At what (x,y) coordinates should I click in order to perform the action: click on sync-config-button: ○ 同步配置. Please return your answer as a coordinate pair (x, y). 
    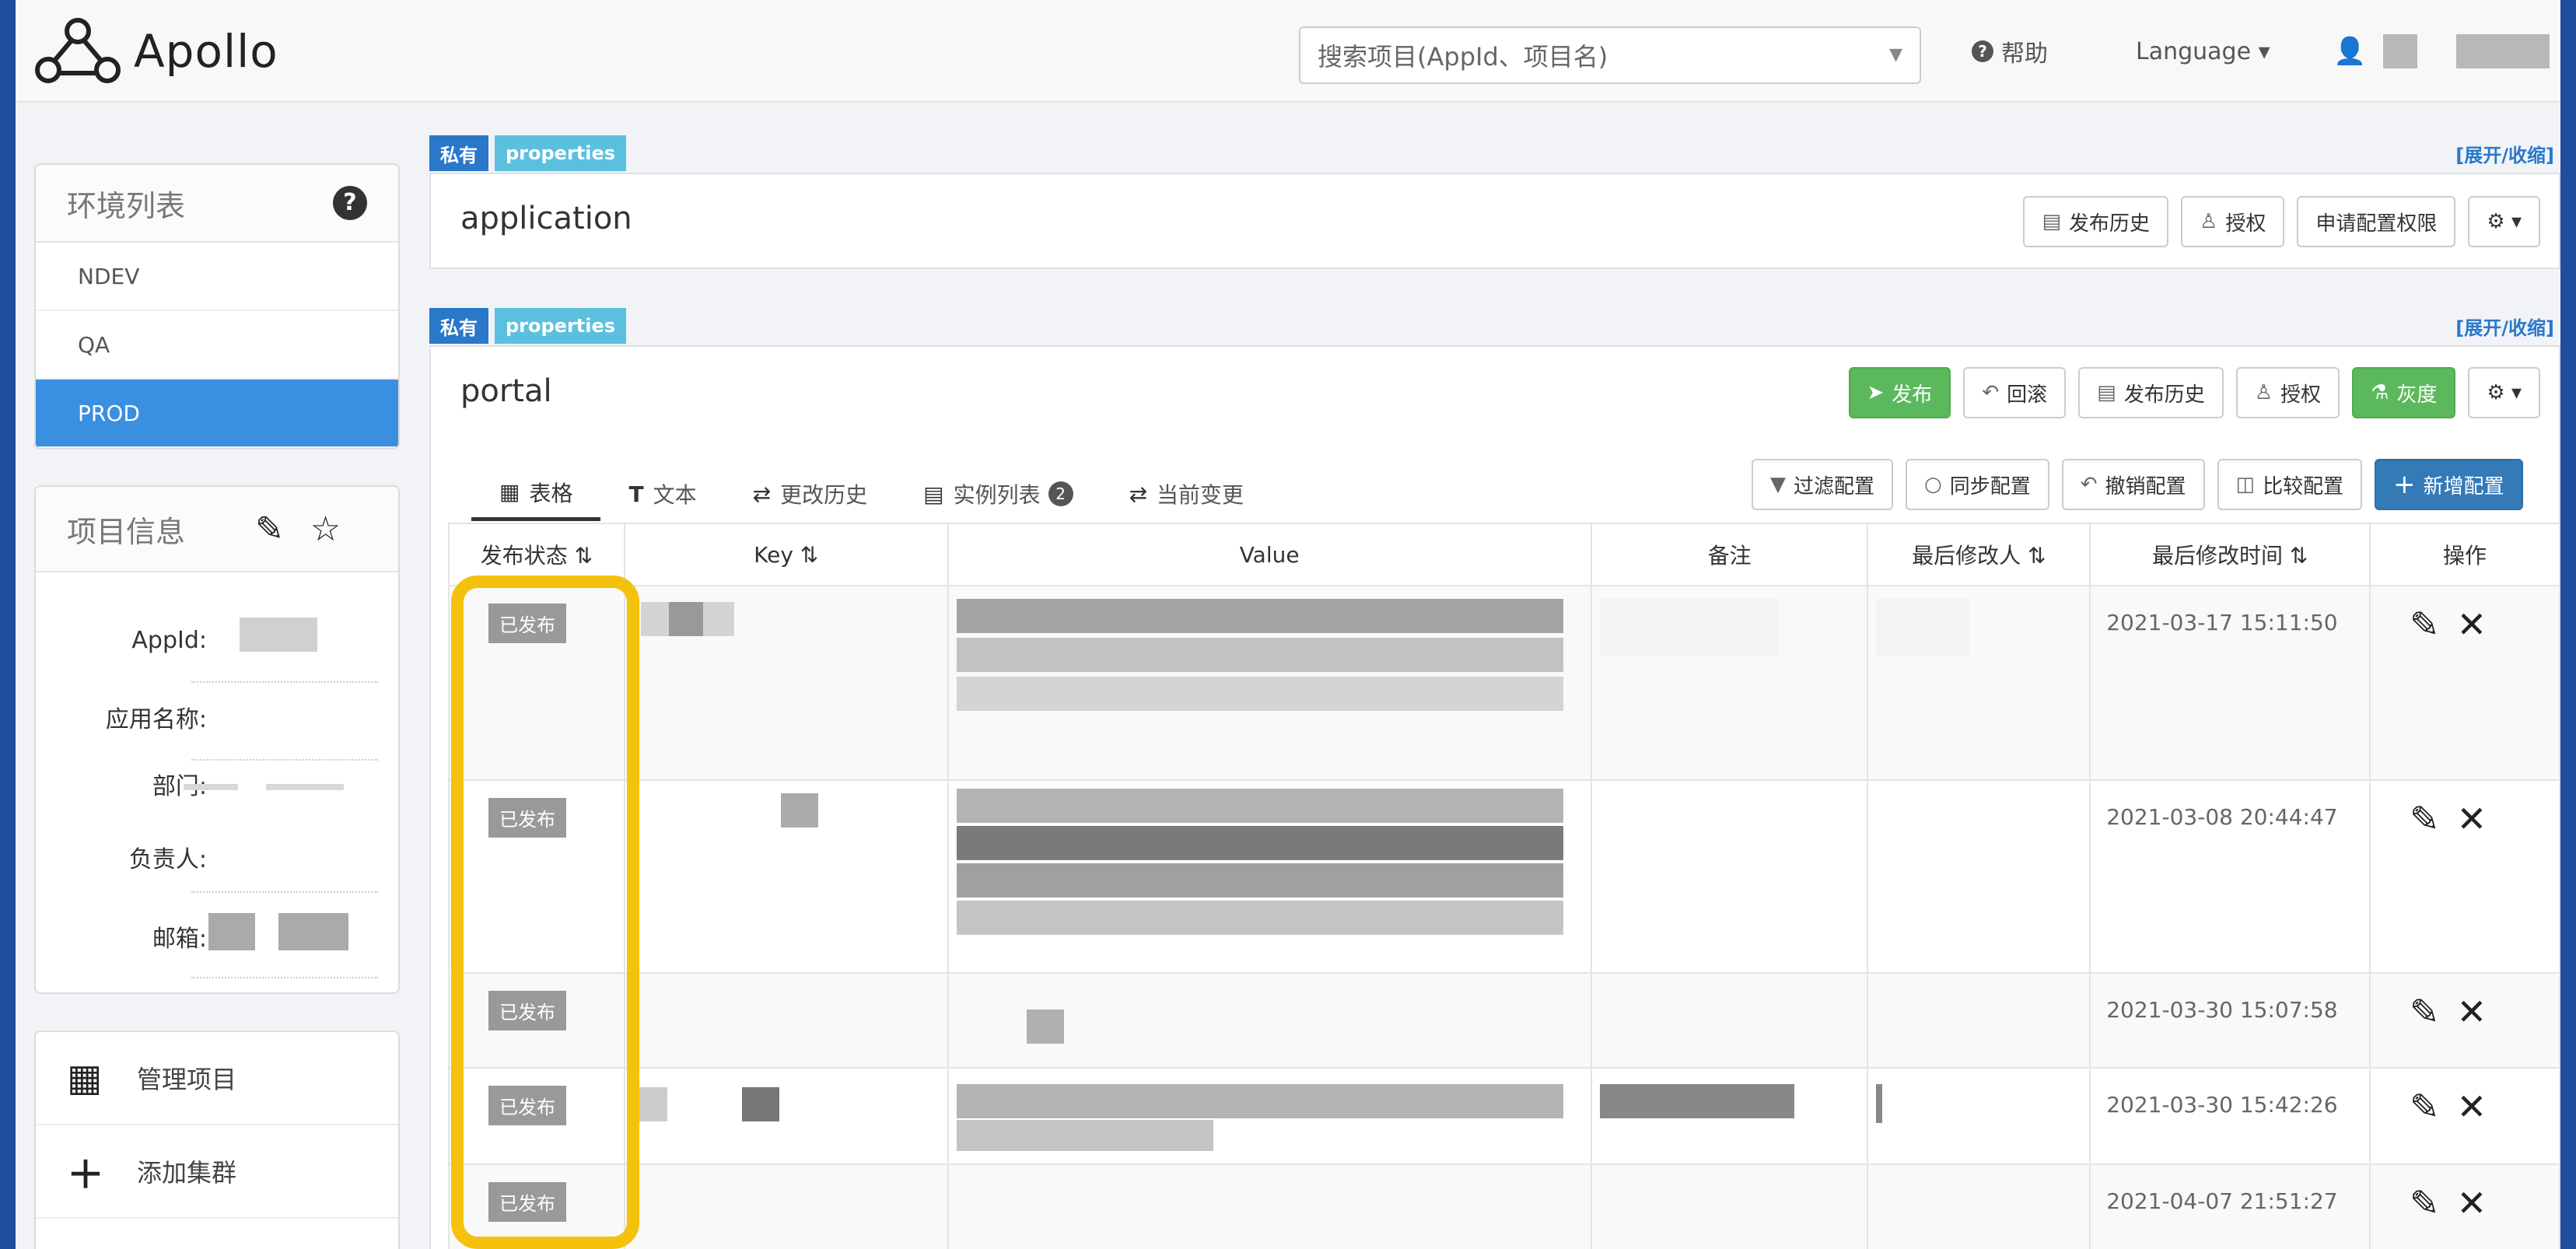
    Looking at the image, I should click on (1977, 484).